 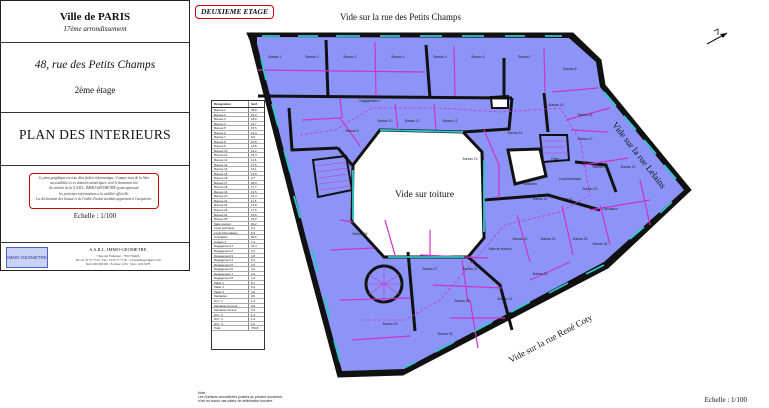 What do you see at coordinates (254, 164) in the screenshot?
I see `legend-surface: 17,5` at bounding box center [254, 164].